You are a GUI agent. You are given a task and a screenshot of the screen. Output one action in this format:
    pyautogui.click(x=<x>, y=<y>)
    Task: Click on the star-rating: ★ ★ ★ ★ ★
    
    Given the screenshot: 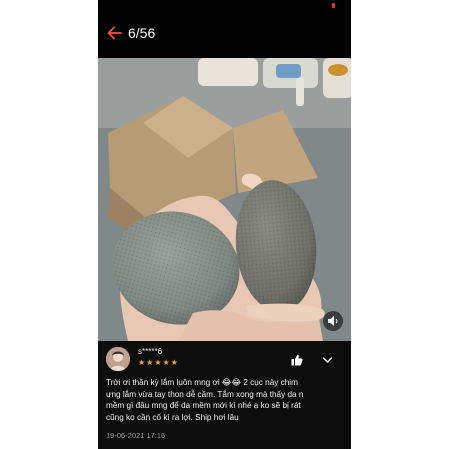 What is the action you would take?
    pyautogui.click(x=158, y=363)
    